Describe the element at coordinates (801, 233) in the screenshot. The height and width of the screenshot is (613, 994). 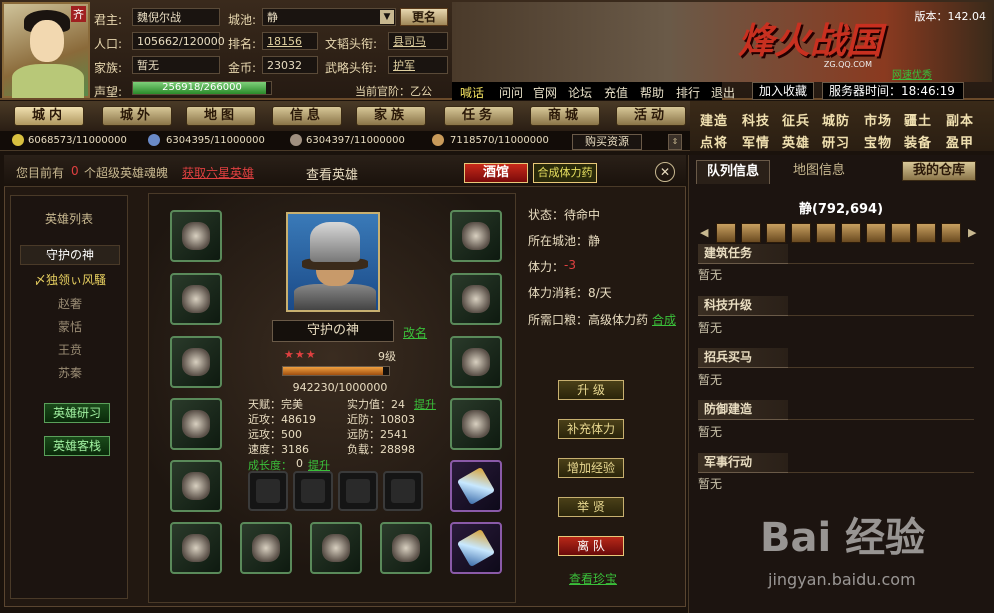
I see `warrior-icon` at that location.